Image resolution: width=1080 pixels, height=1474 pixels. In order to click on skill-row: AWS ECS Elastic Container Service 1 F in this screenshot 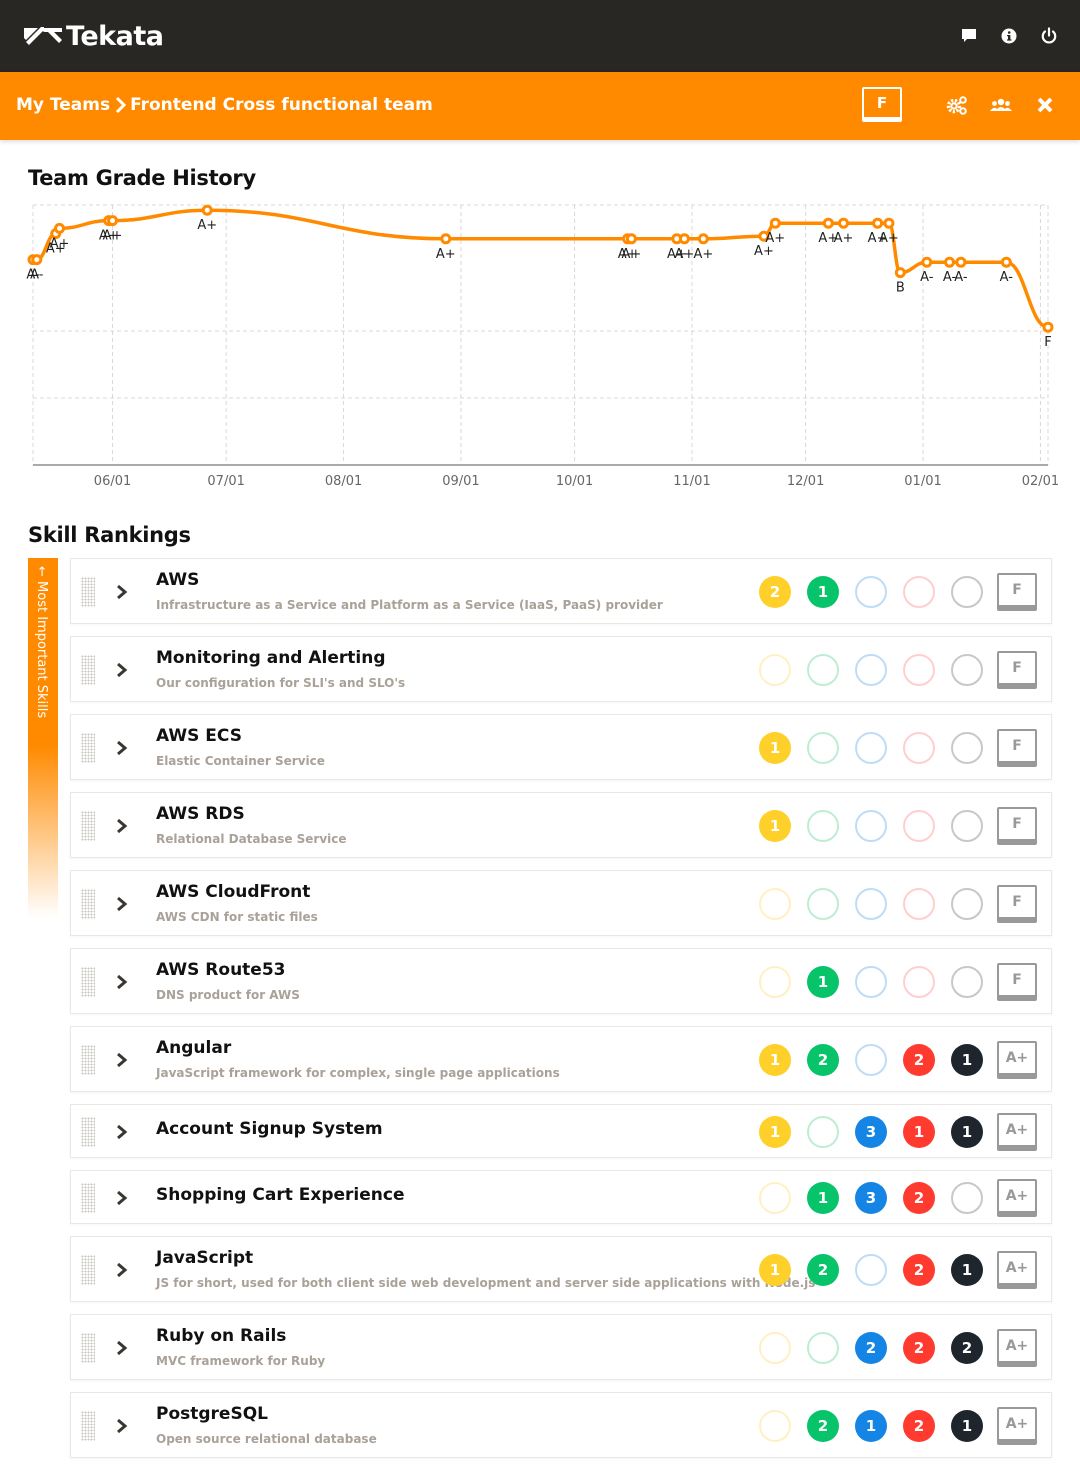, I will do `click(561, 747)`.